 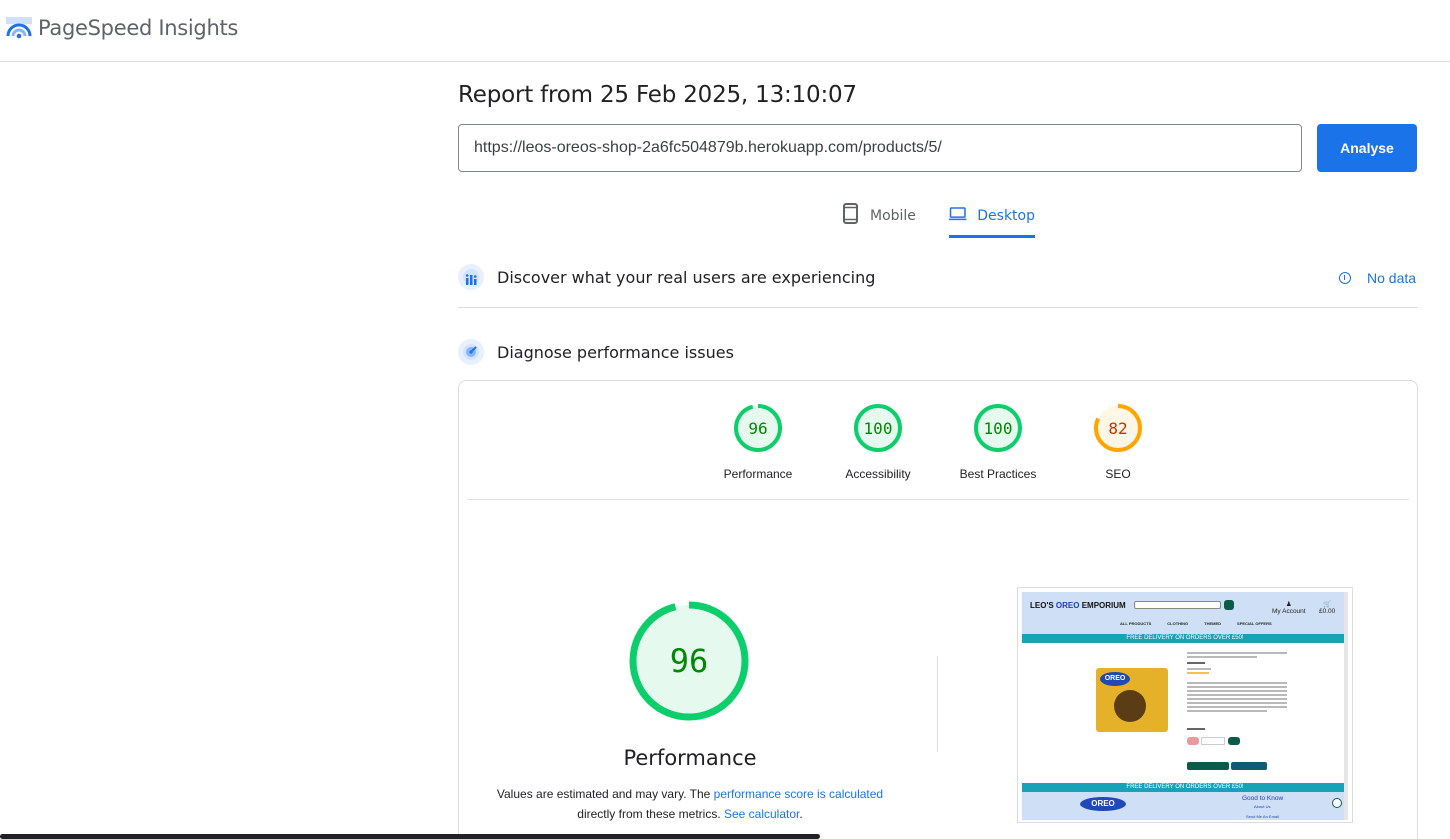 I want to click on tab-desktop: Desktop, so click(x=992, y=218).